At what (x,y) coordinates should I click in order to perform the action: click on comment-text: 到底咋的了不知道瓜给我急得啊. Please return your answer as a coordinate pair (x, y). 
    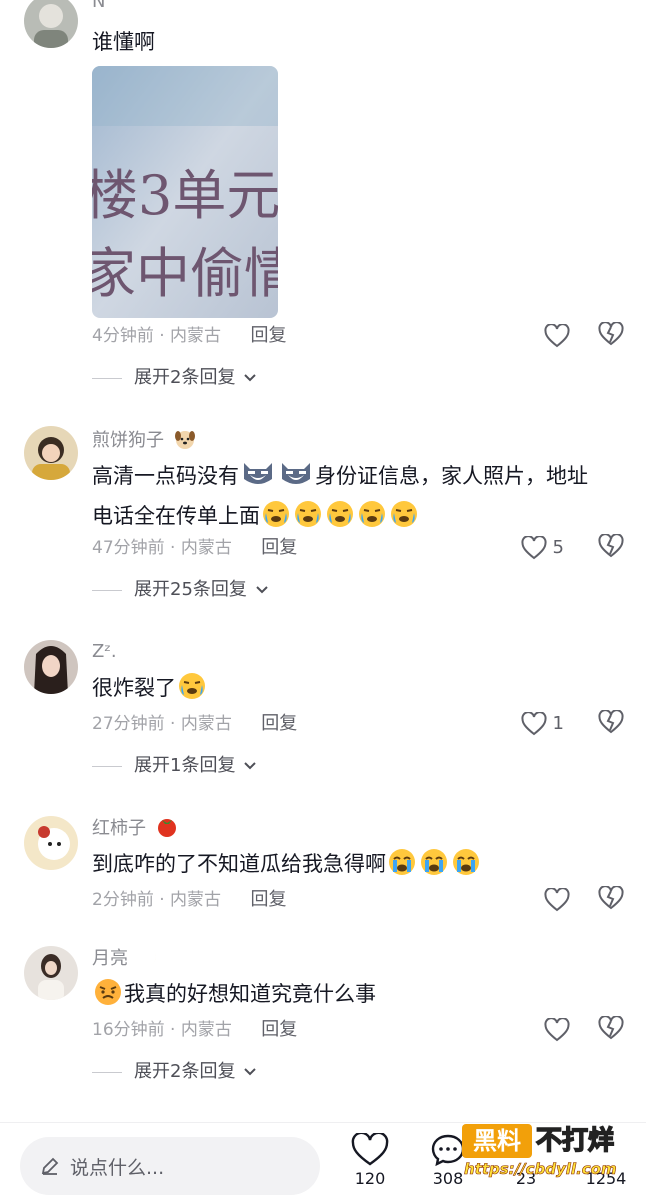
    Looking at the image, I should click on (369, 864).